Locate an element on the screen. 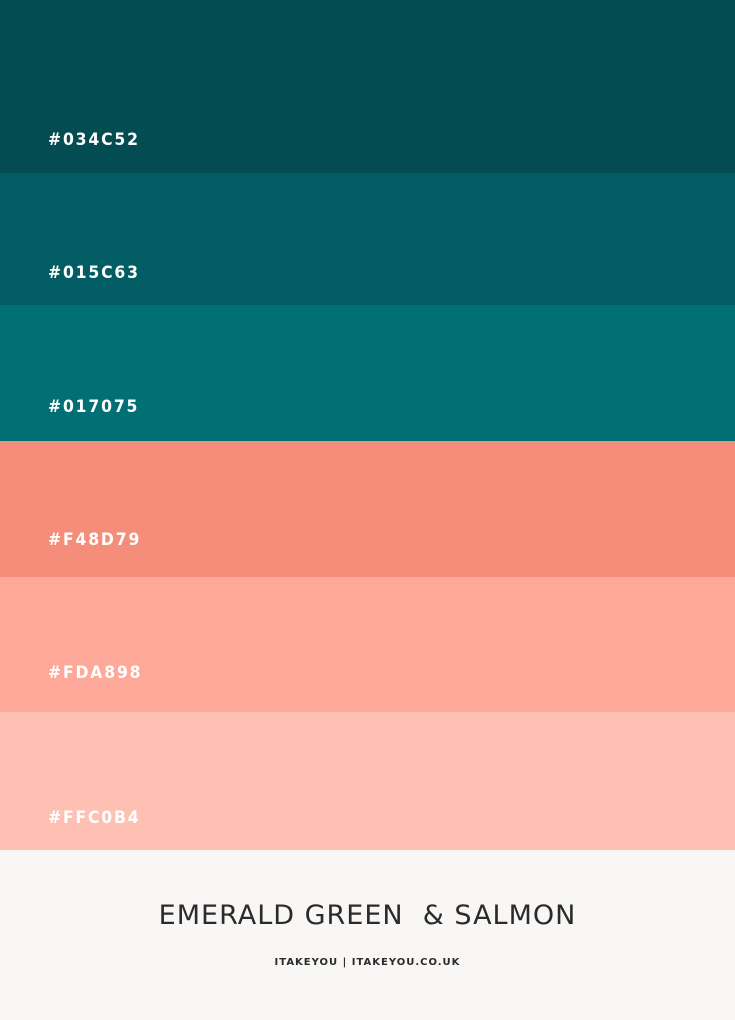 The image size is (735, 1020). color-swatch-4: #F48D79 is located at coordinates (367, 509).